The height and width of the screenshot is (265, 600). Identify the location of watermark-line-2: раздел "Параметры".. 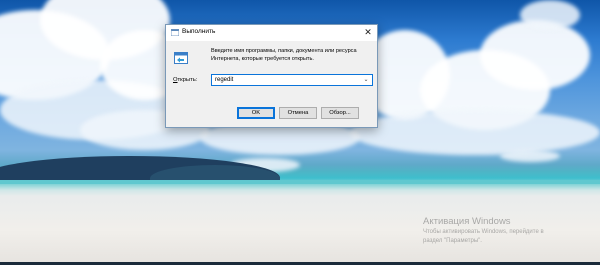
(452, 241).